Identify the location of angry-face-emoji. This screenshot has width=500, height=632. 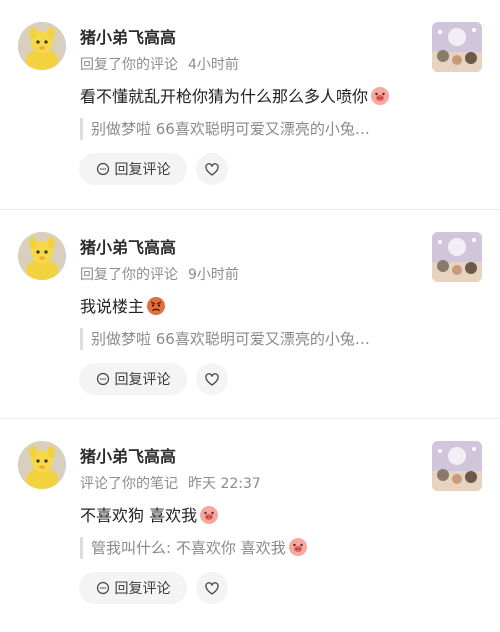
(156, 306).